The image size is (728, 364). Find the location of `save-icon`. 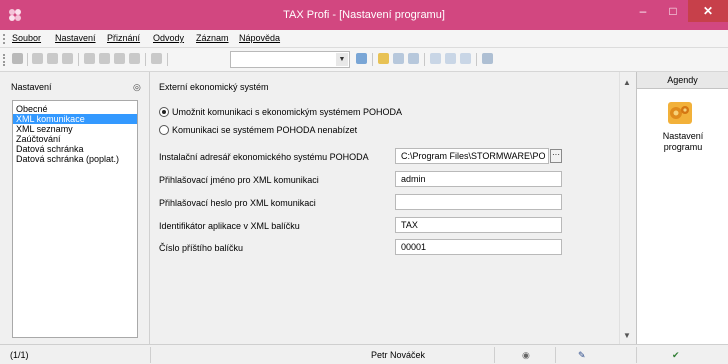

save-icon is located at coordinates (119, 58).